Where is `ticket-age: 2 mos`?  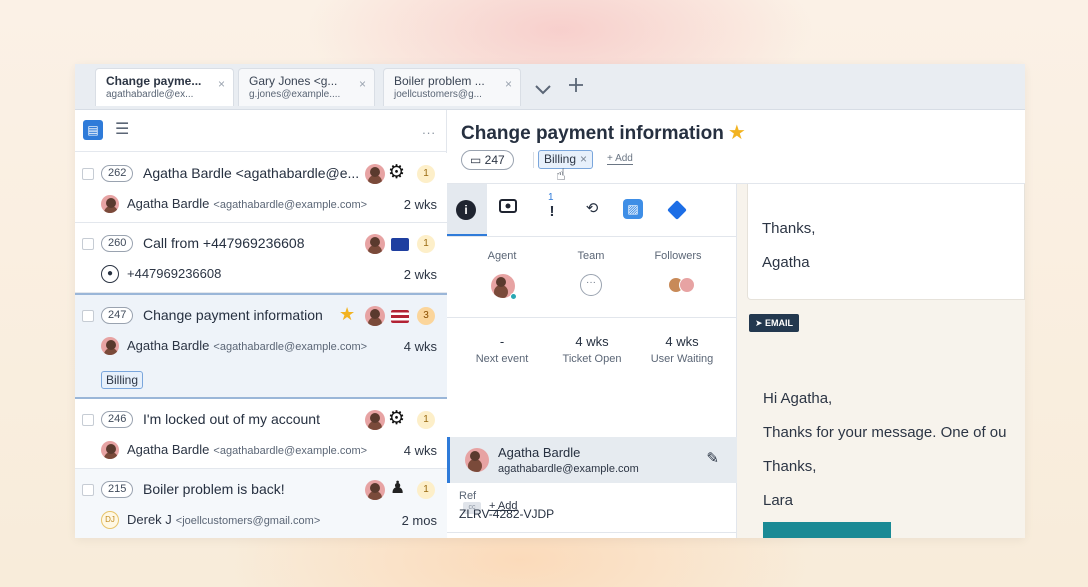 ticket-age: 2 mos is located at coordinates (419, 520).